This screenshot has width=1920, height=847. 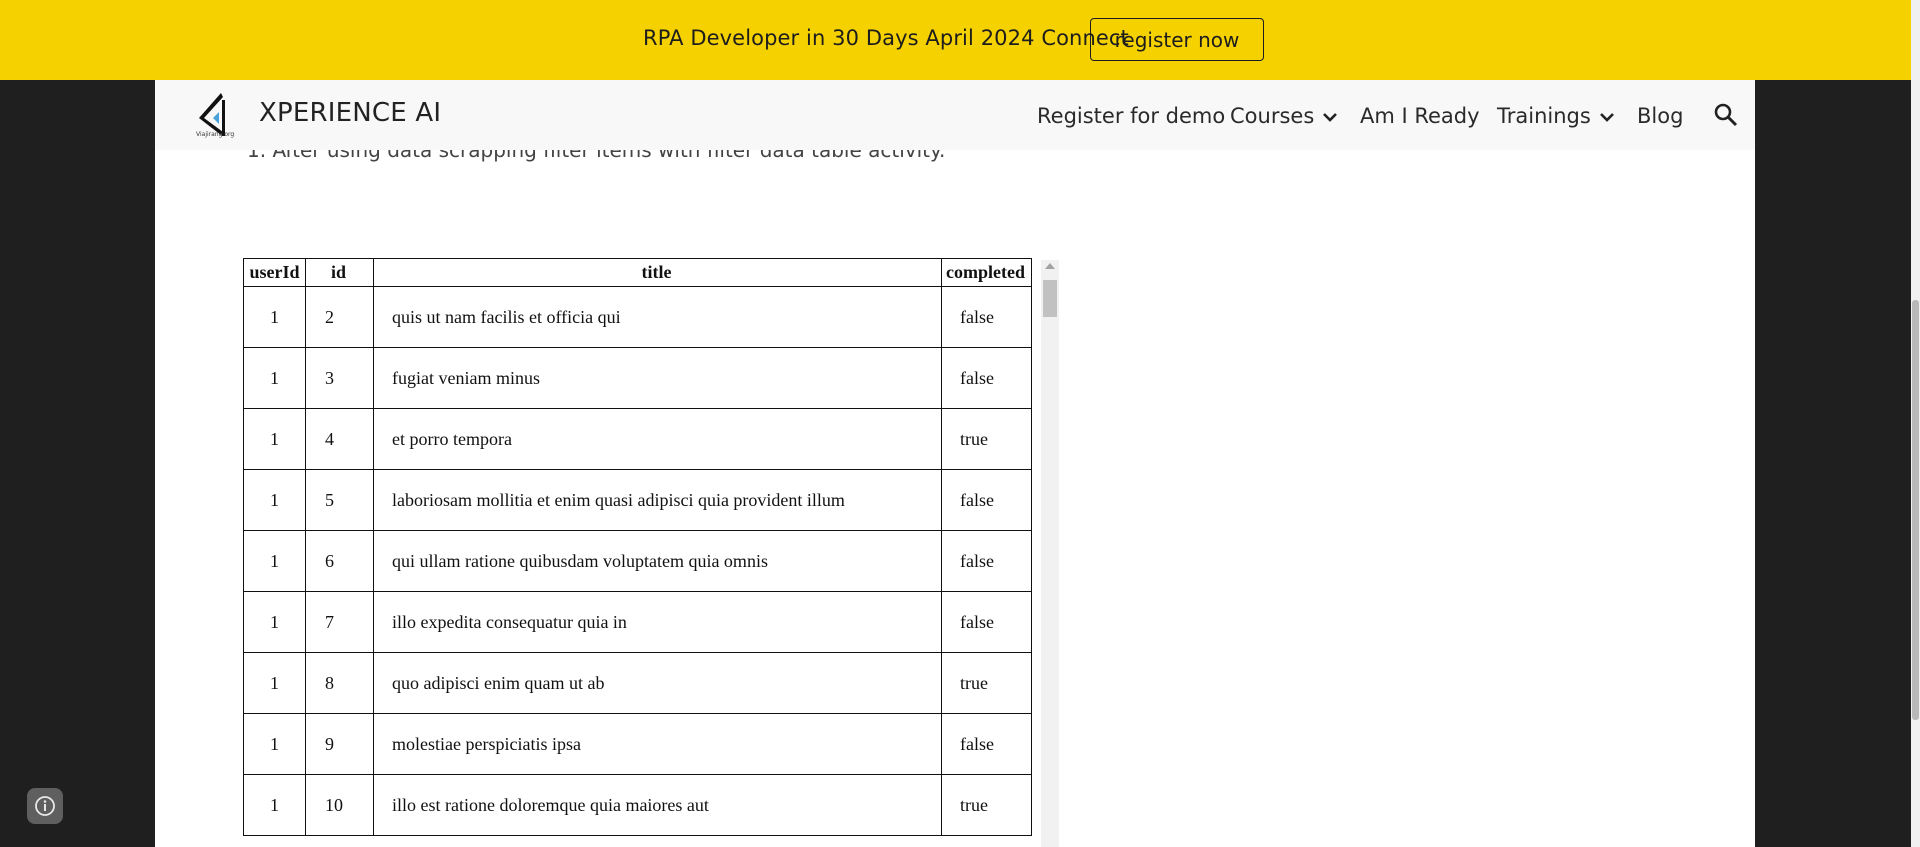 I want to click on nav-label: Am I Ready, so click(x=1420, y=116).